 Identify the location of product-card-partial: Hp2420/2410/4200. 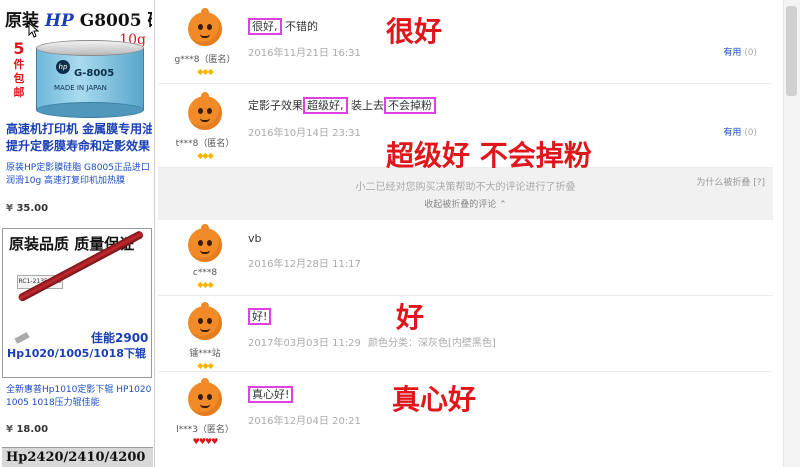
(77, 457).